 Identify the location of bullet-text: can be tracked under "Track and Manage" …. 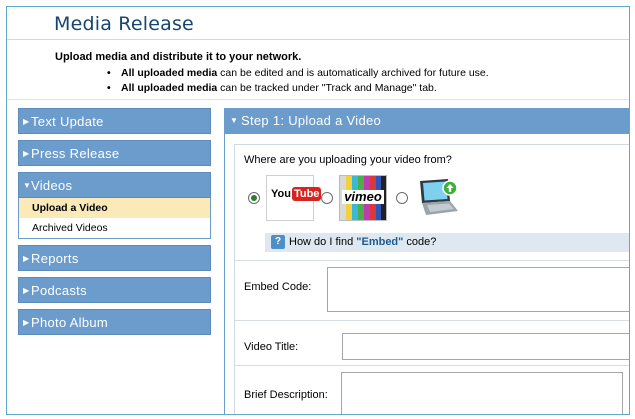
(327, 88).